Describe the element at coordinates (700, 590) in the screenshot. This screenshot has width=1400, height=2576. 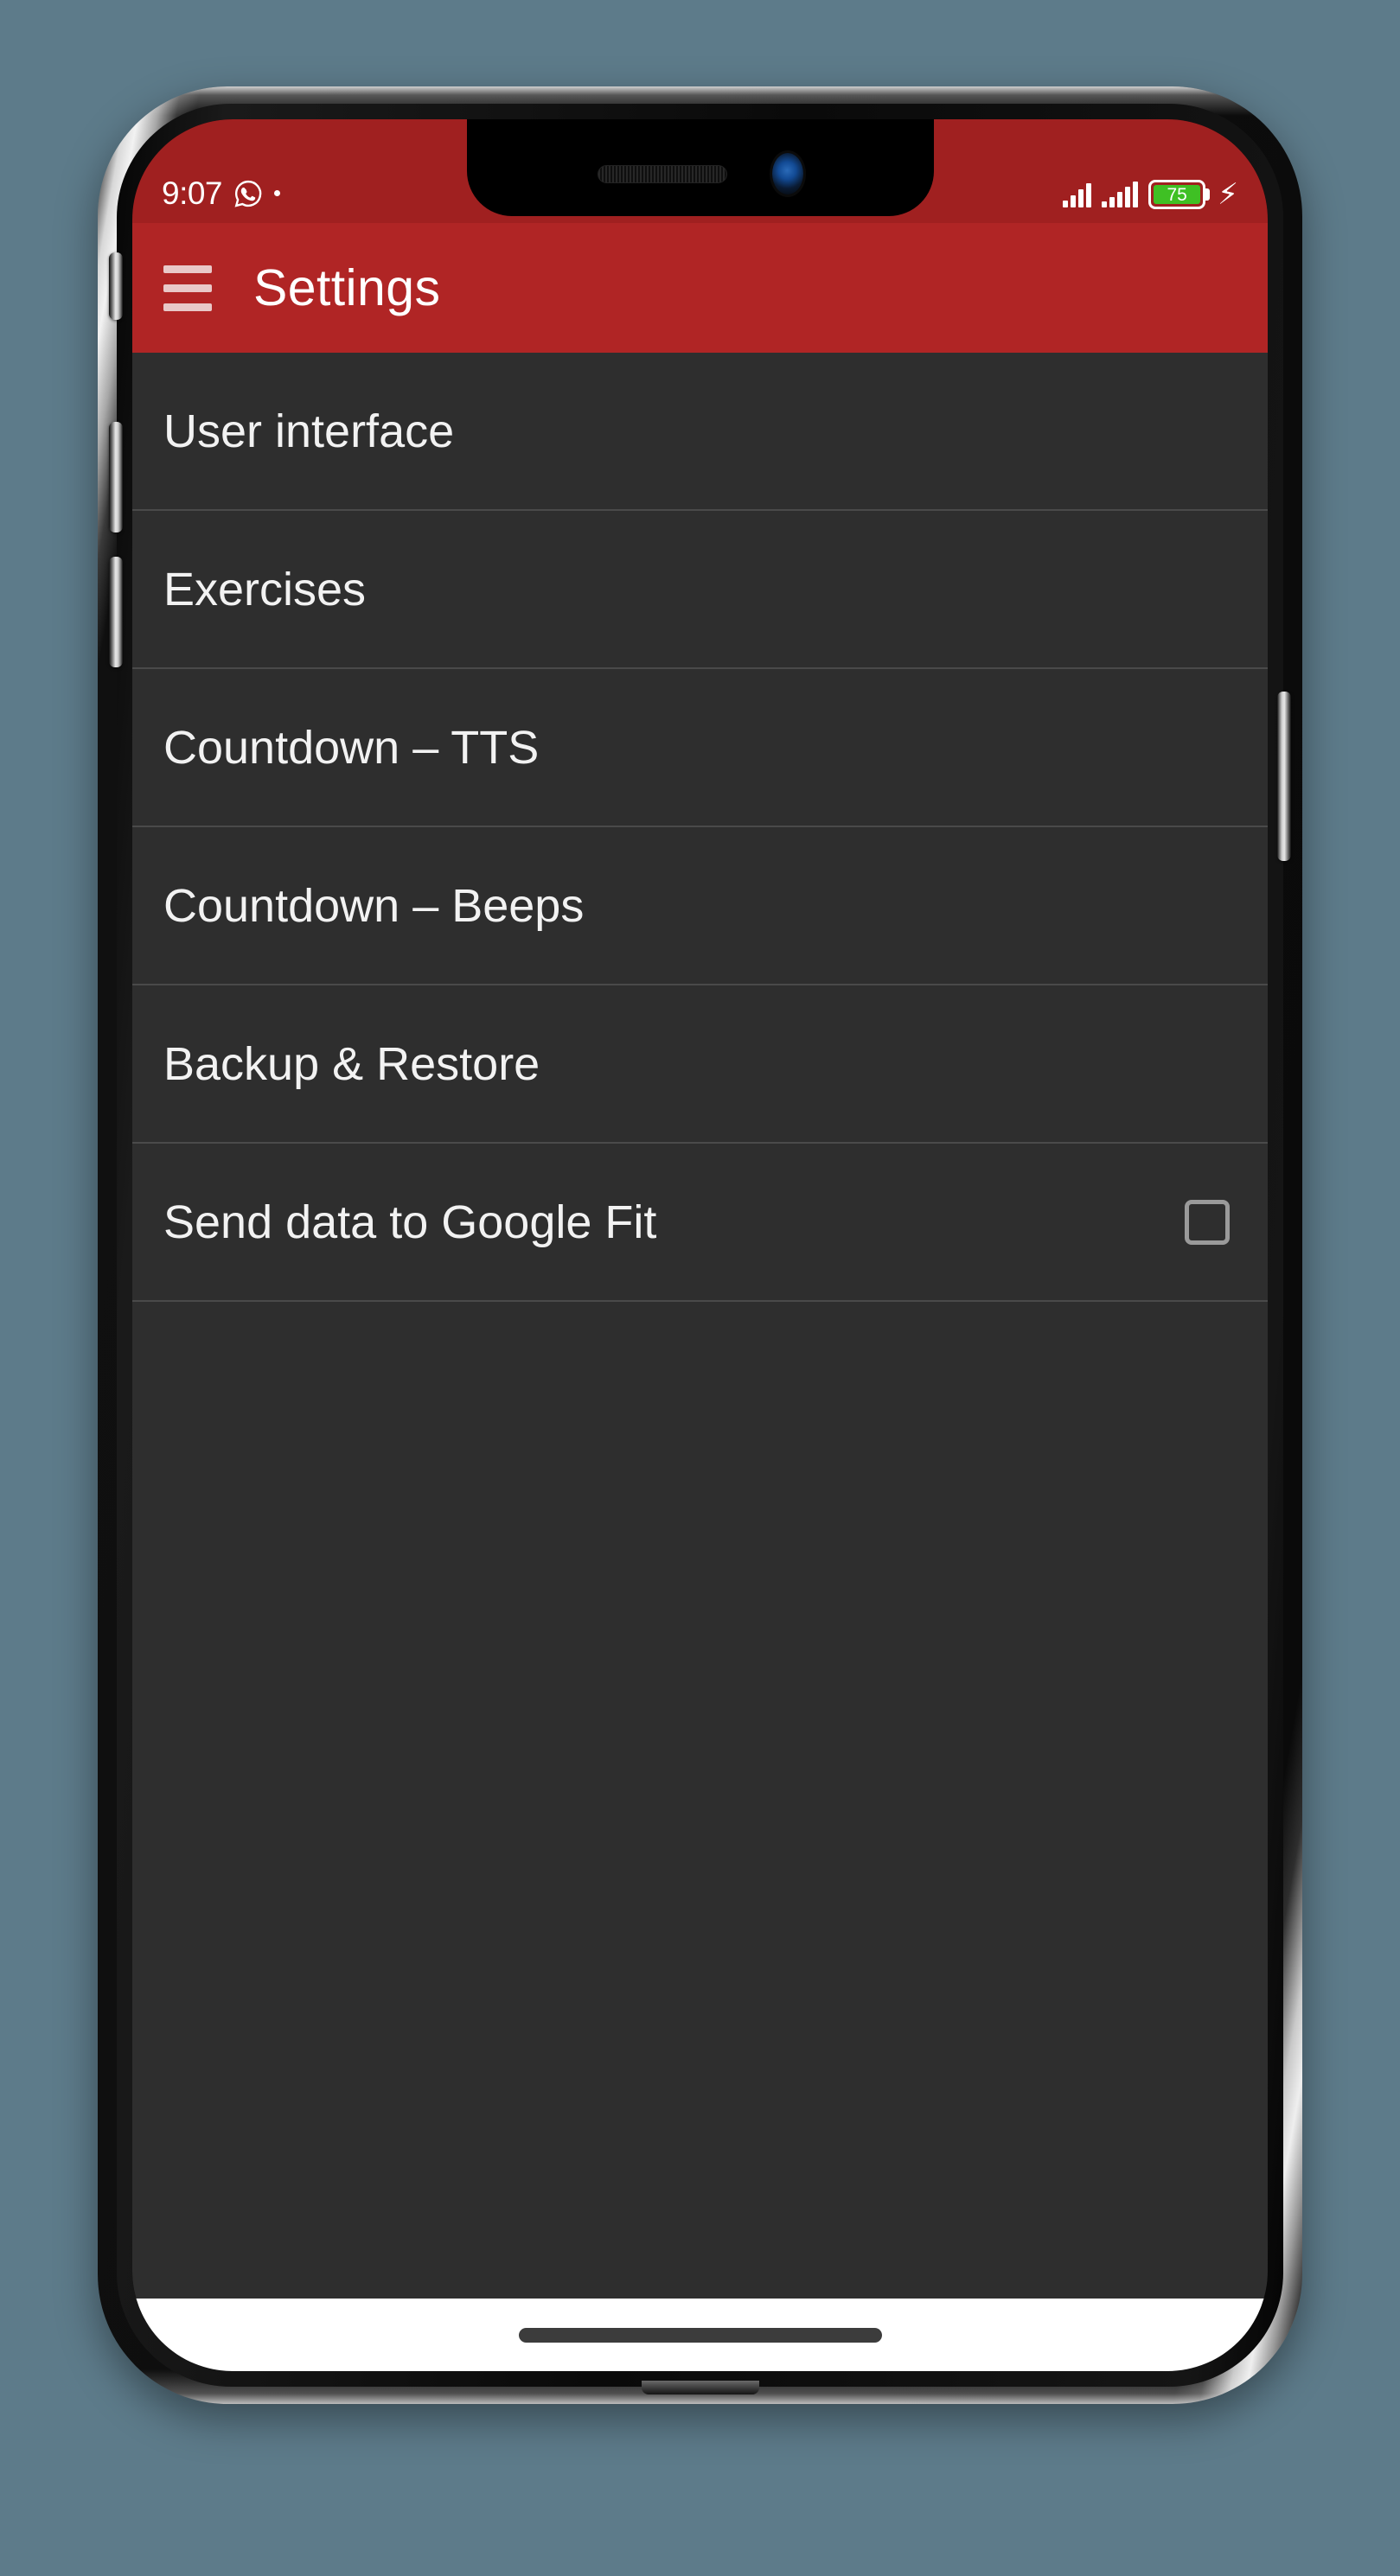
I see `settings-row-exercises: Exercises` at that location.